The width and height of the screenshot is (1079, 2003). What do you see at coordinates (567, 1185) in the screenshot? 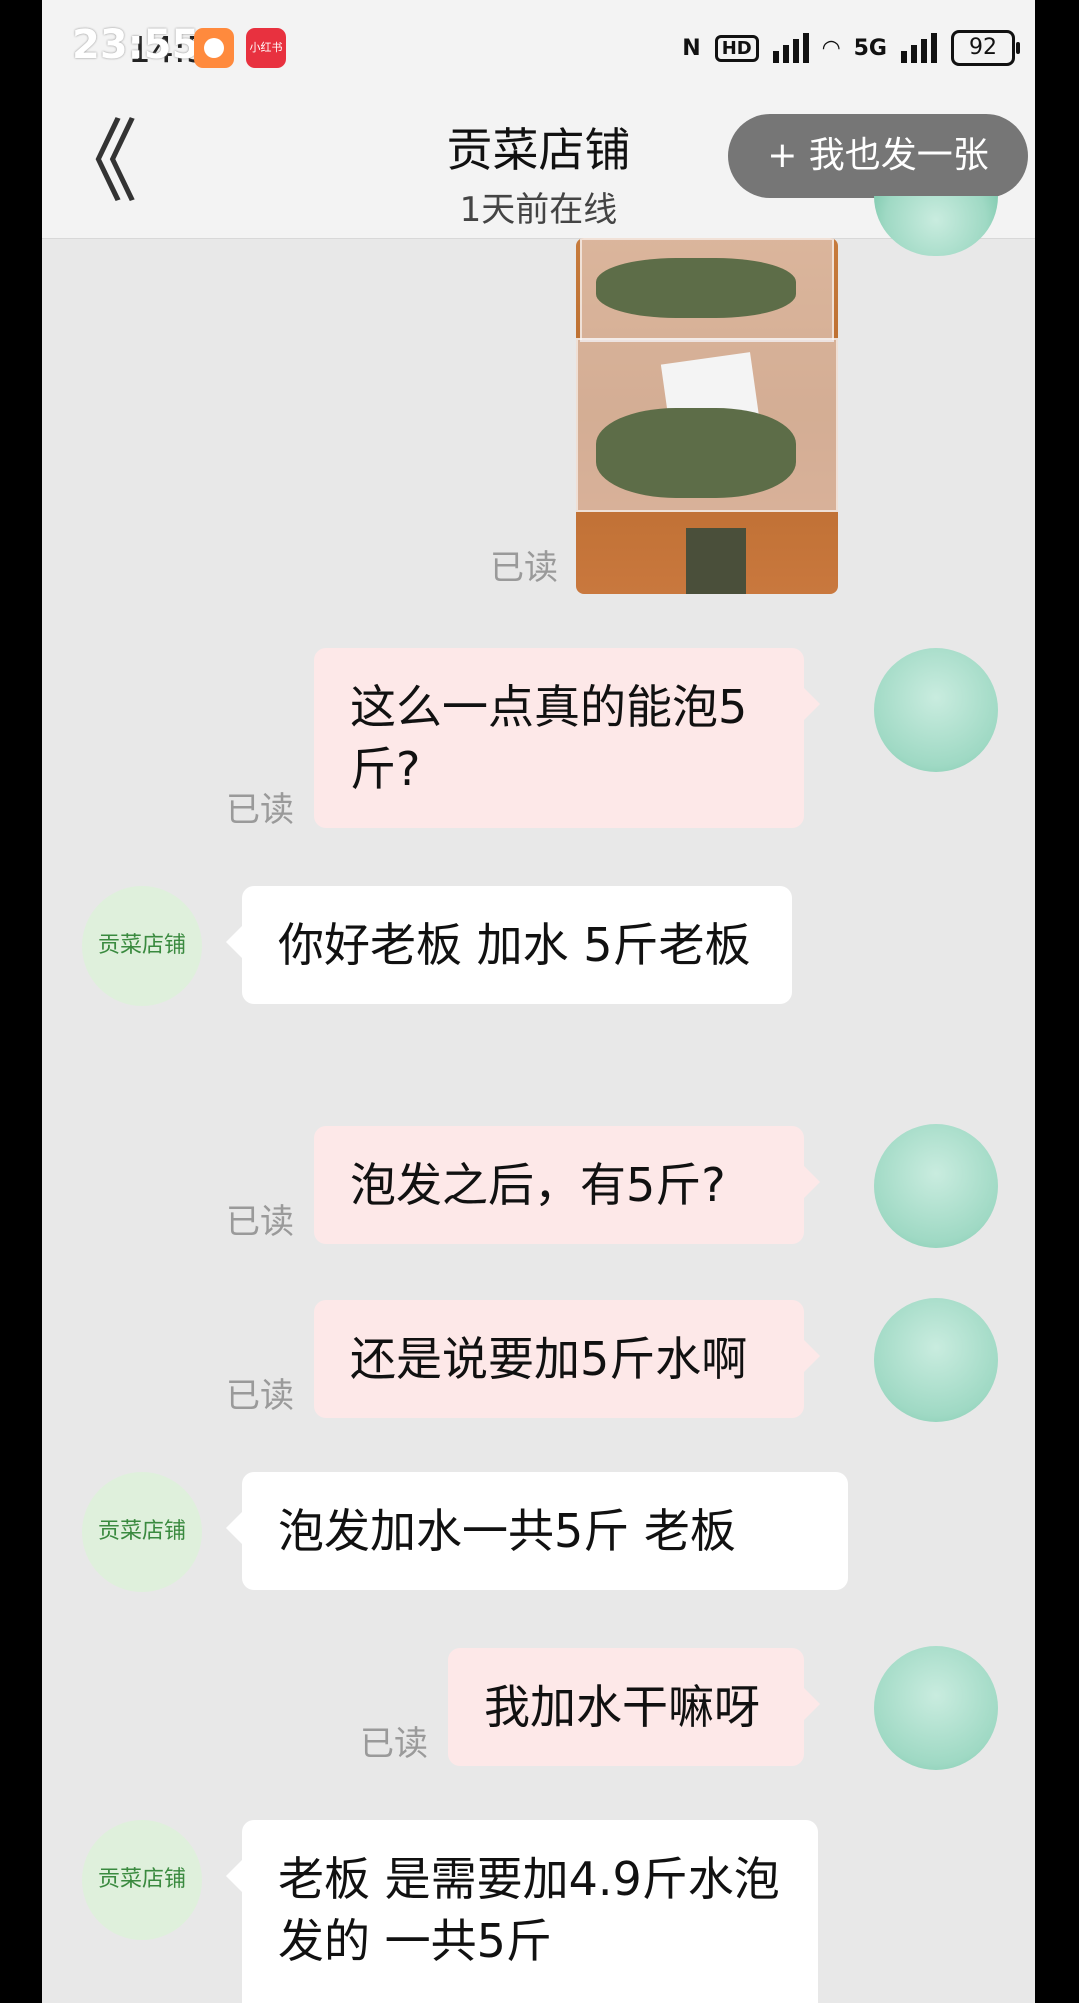
I see `my-message-bubble: 泡发之后，有5斤?` at bounding box center [567, 1185].